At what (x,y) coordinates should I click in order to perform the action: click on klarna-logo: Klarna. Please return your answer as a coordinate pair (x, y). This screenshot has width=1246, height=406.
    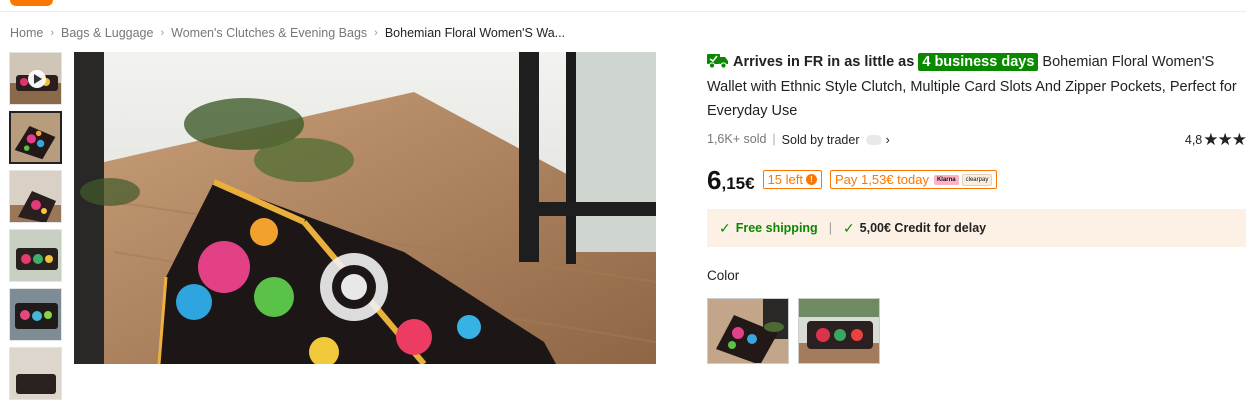
    Looking at the image, I should click on (946, 179).